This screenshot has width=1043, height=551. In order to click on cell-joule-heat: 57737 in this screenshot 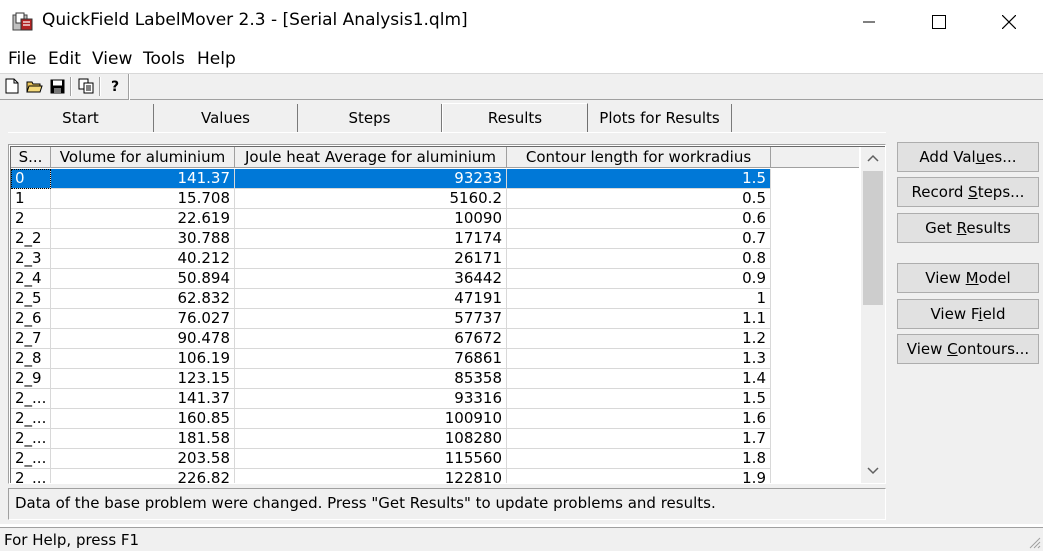, I will do `click(371, 319)`.